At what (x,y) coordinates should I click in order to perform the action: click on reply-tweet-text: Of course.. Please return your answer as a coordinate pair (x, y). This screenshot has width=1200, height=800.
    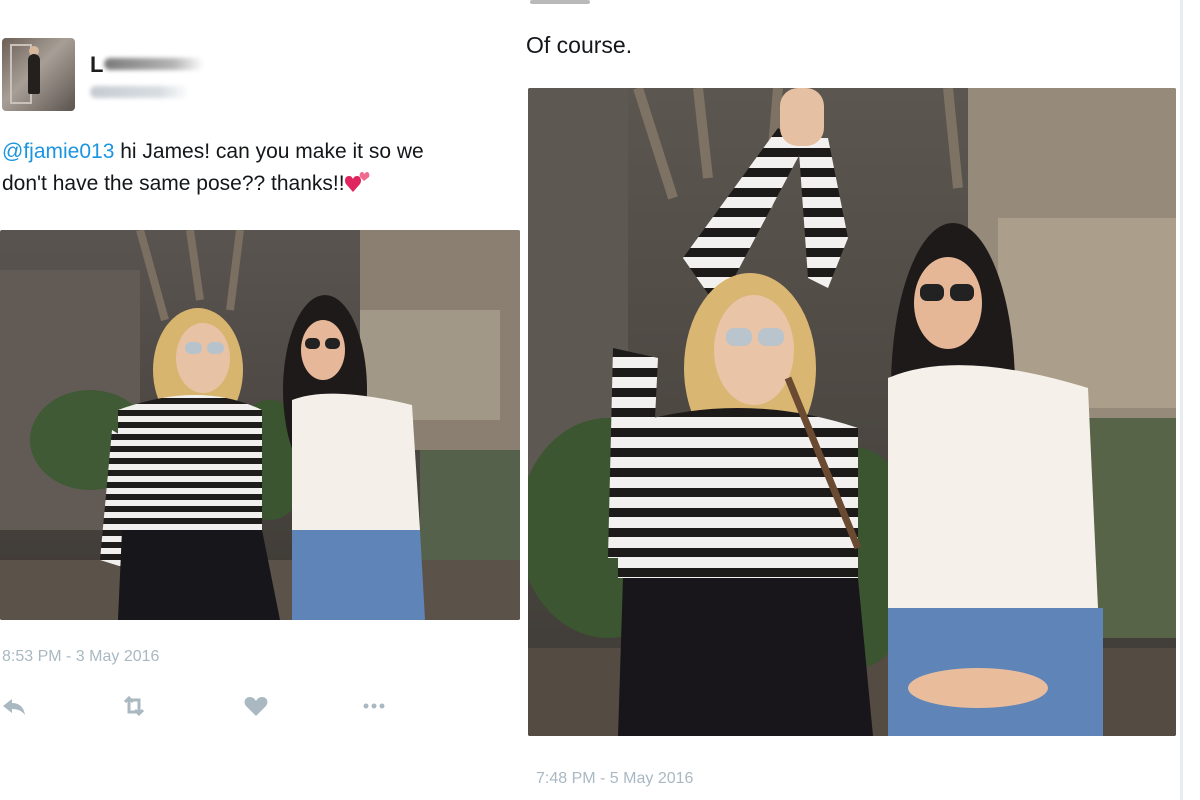
    Looking at the image, I should click on (579, 45).